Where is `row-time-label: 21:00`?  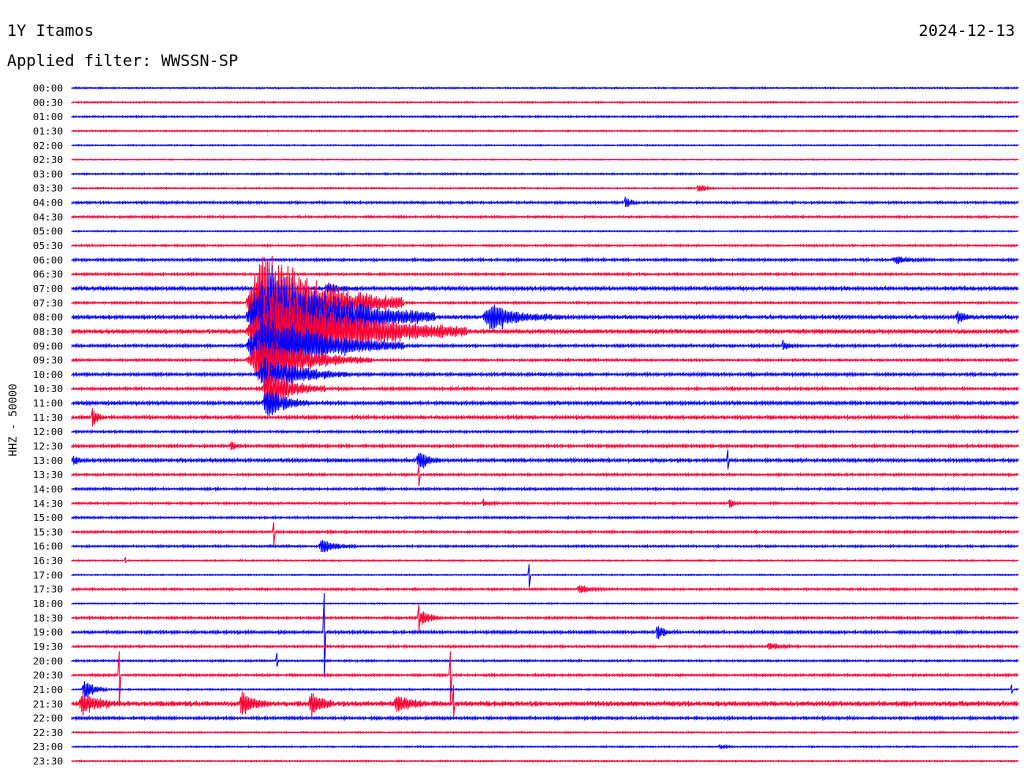
row-time-label: 21:00 is located at coordinates (48, 690).